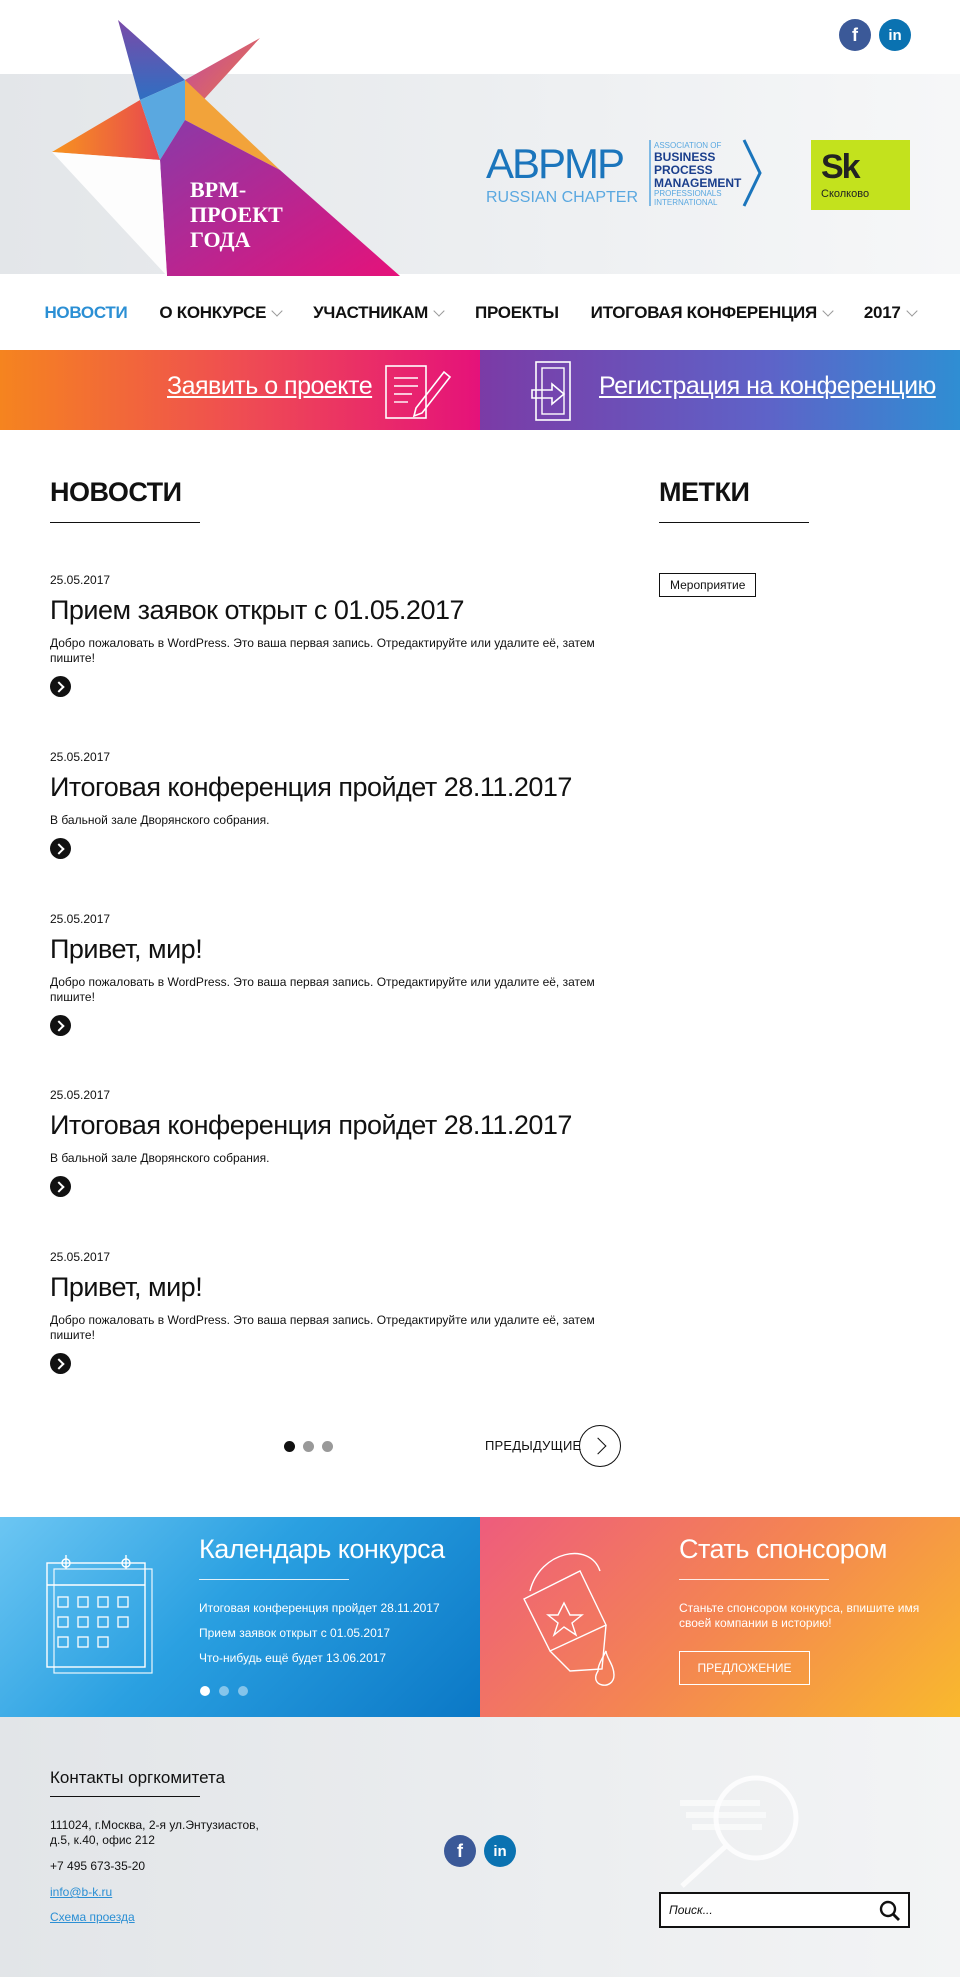 The height and width of the screenshot is (1977, 960). I want to click on document-pen-icon, so click(418, 392).